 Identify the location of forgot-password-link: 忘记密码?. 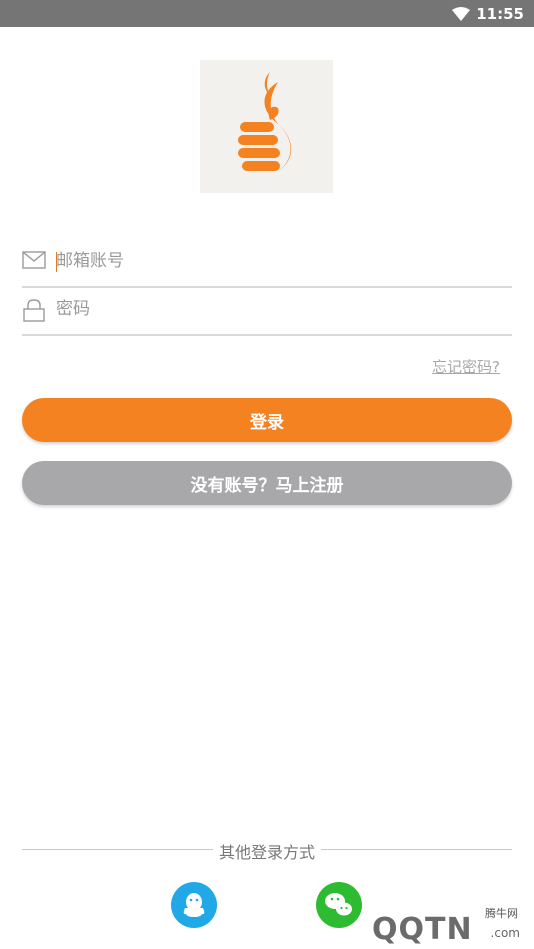
(466, 366).